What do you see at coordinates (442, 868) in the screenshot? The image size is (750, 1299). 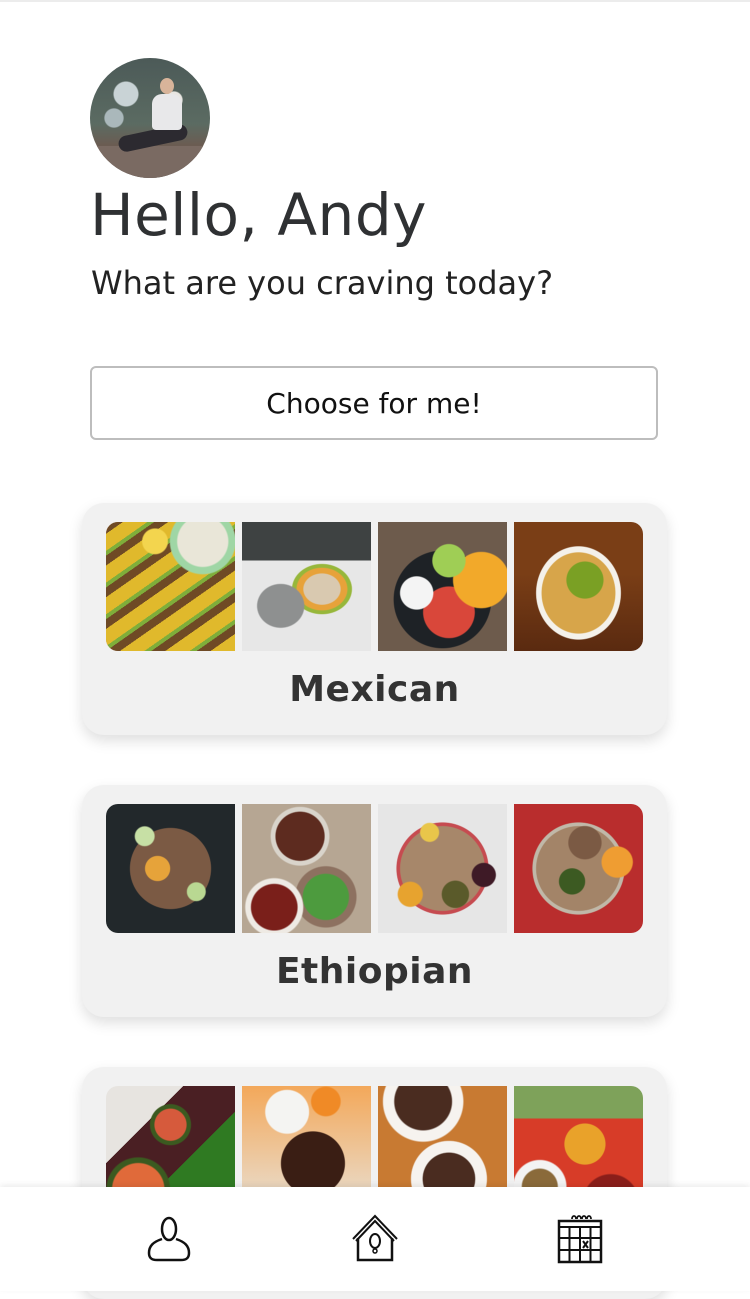 I see `food-image-beyaynetu` at bounding box center [442, 868].